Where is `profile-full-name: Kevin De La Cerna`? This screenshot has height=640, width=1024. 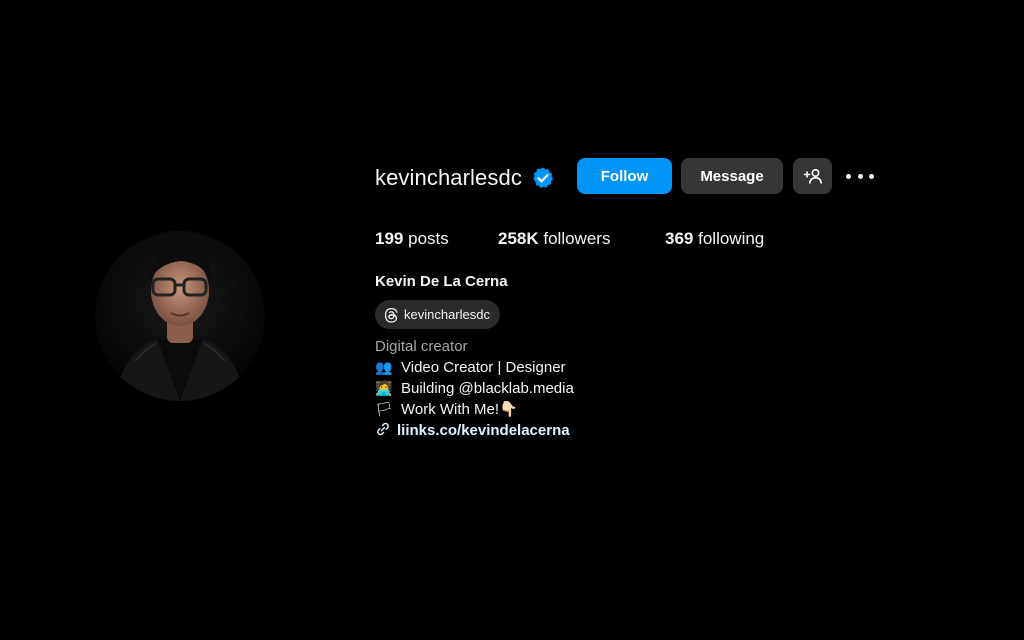 profile-full-name: Kevin De La Cerna is located at coordinates (441, 281).